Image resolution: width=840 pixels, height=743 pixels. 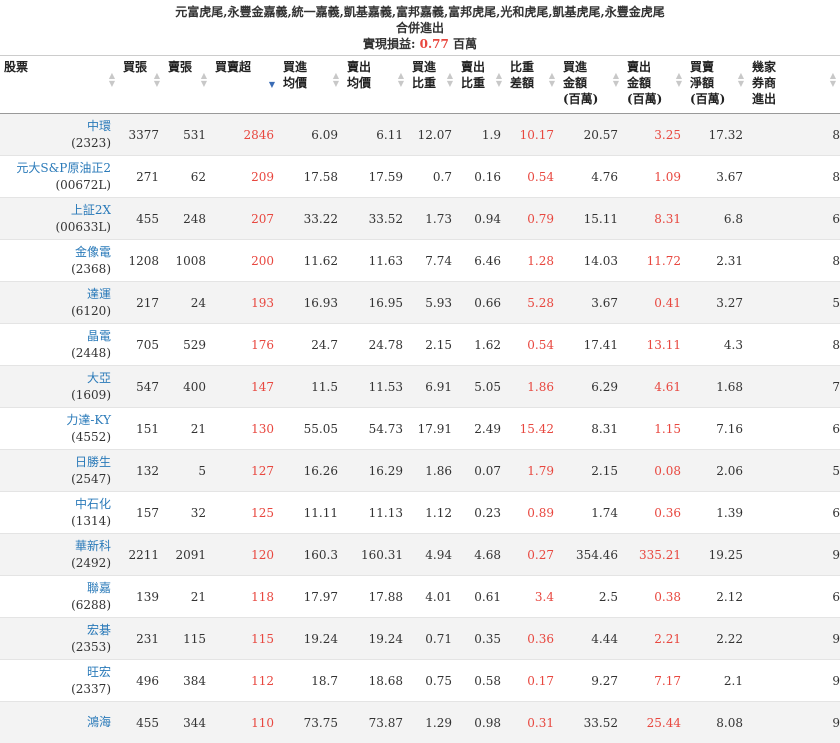 What do you see at coordinates (432, 219) in the screenshot?
I see `cell-buy-pct: 1.73` at bounding box center [432, 219].